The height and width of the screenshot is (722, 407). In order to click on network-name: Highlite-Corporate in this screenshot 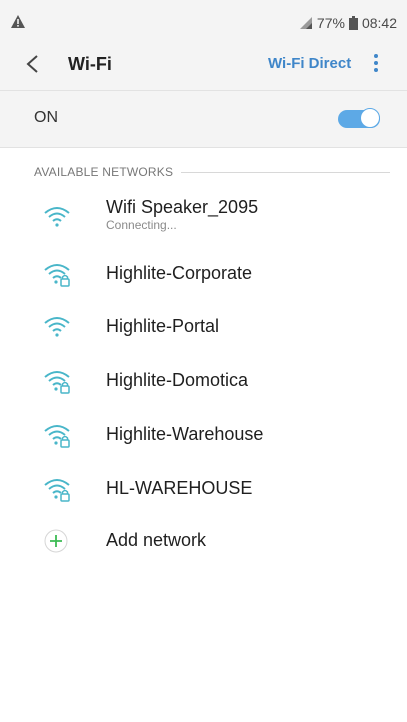, I will do `click(179, 273)`.